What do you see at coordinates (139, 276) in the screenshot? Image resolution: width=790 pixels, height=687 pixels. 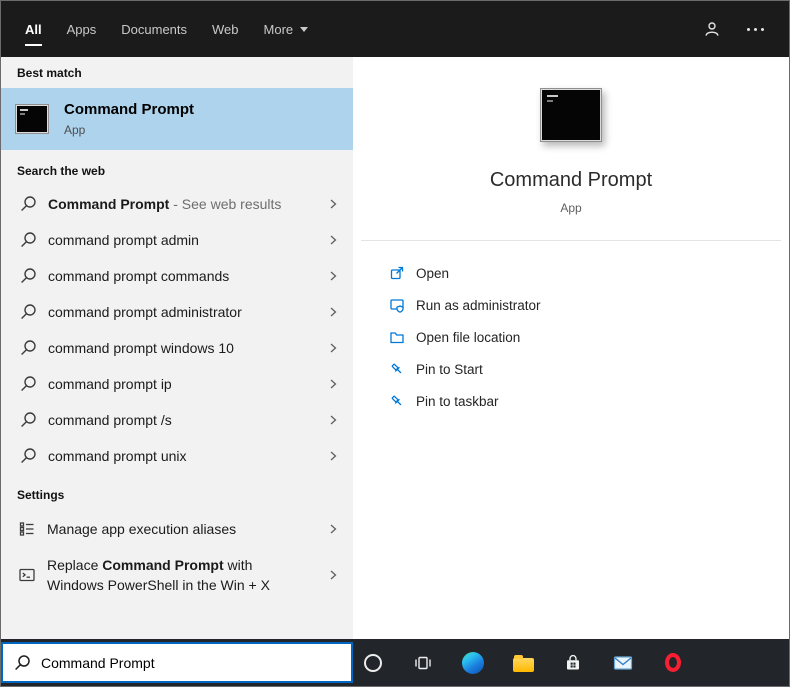 I see `suggestion-text: command prompt commands` at bounding box center [139, 276].